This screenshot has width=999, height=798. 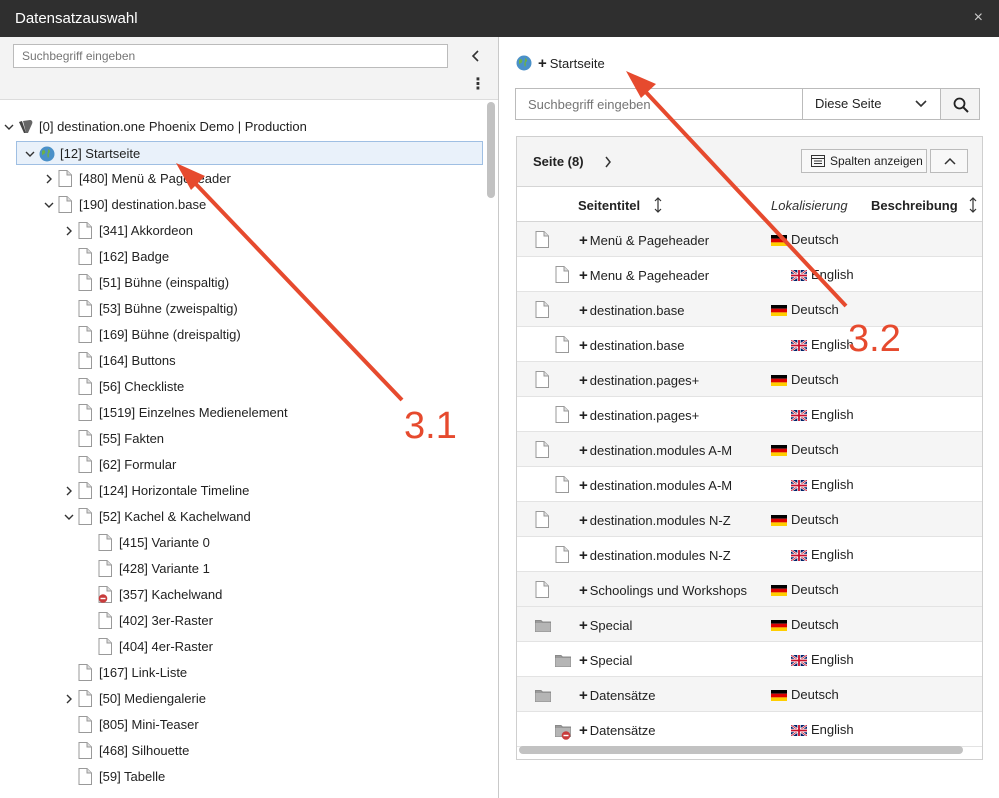 I want to click on table-row: + Schoolings und Workshops Deutsch, so click(x=749, y=589).